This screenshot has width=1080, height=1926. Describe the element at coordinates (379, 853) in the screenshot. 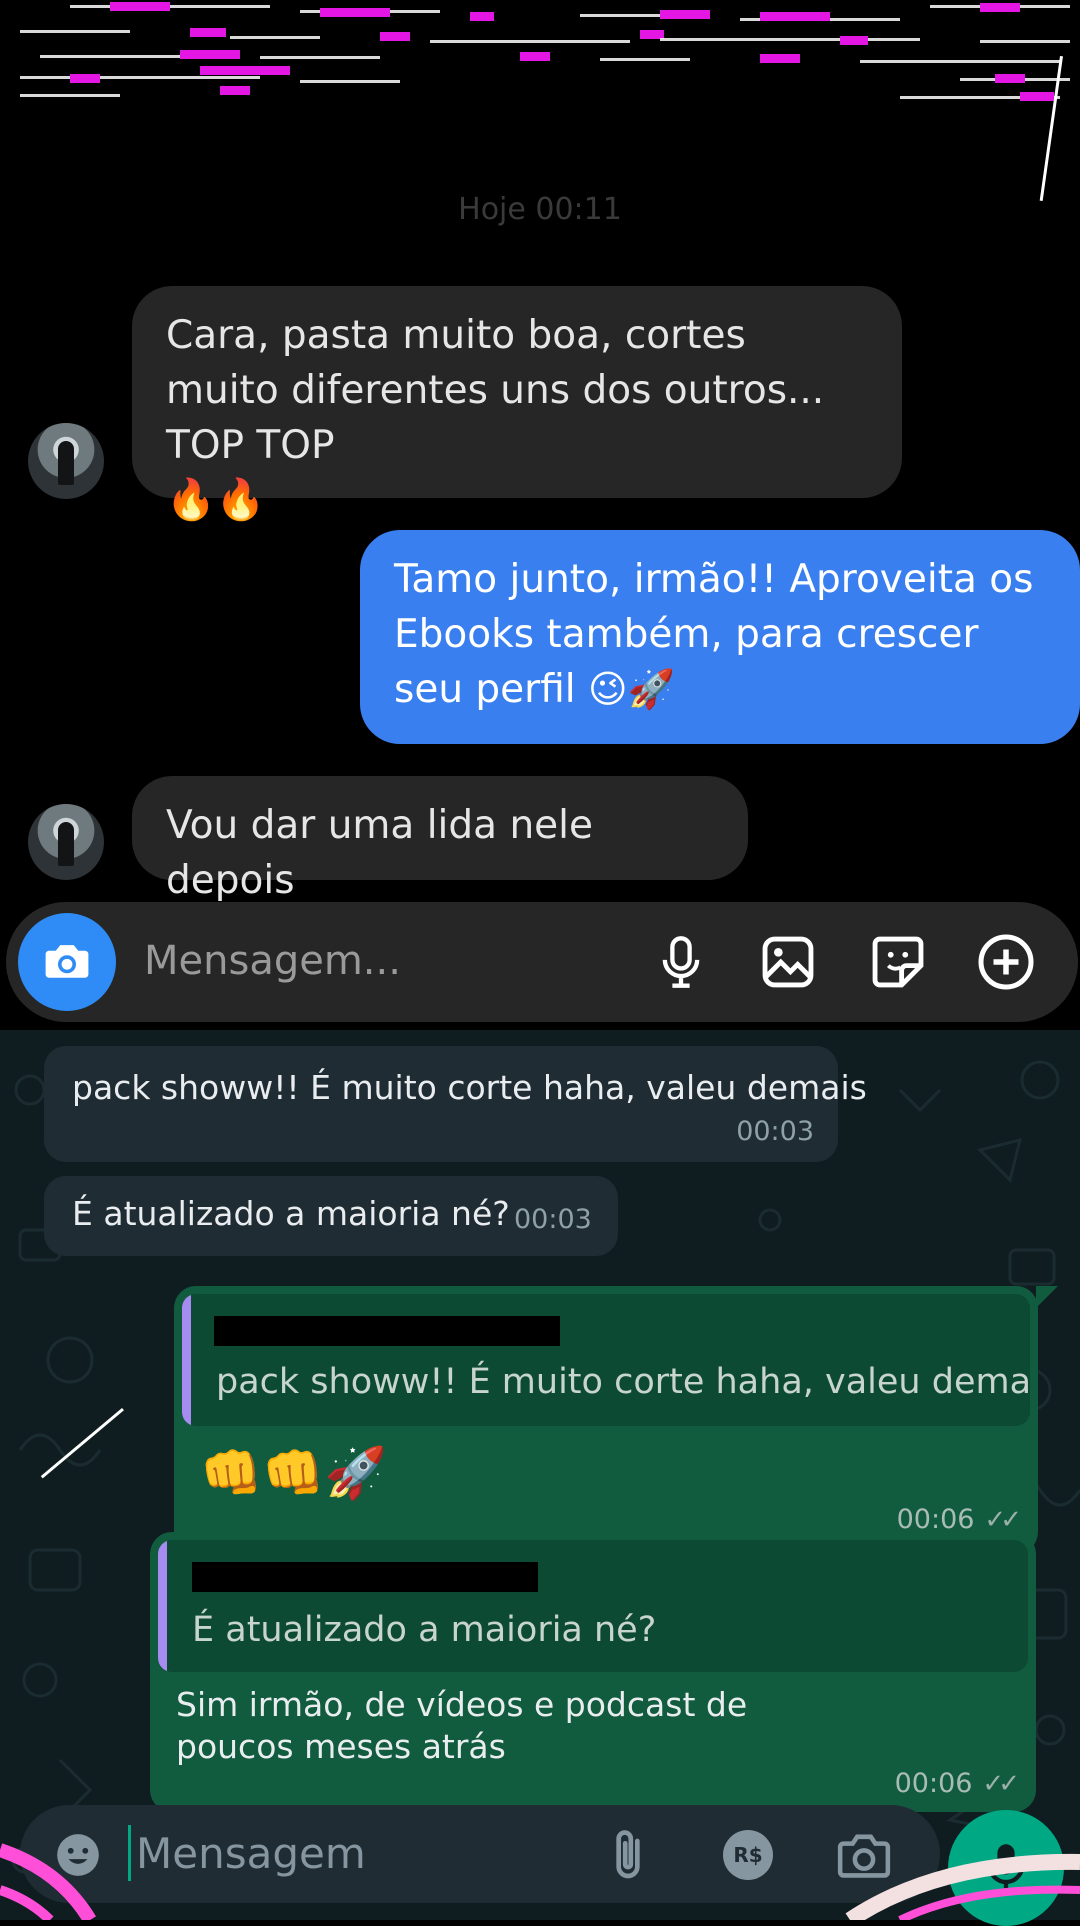

I see `message-text: Vou dar uma lida nele depois` at that location.